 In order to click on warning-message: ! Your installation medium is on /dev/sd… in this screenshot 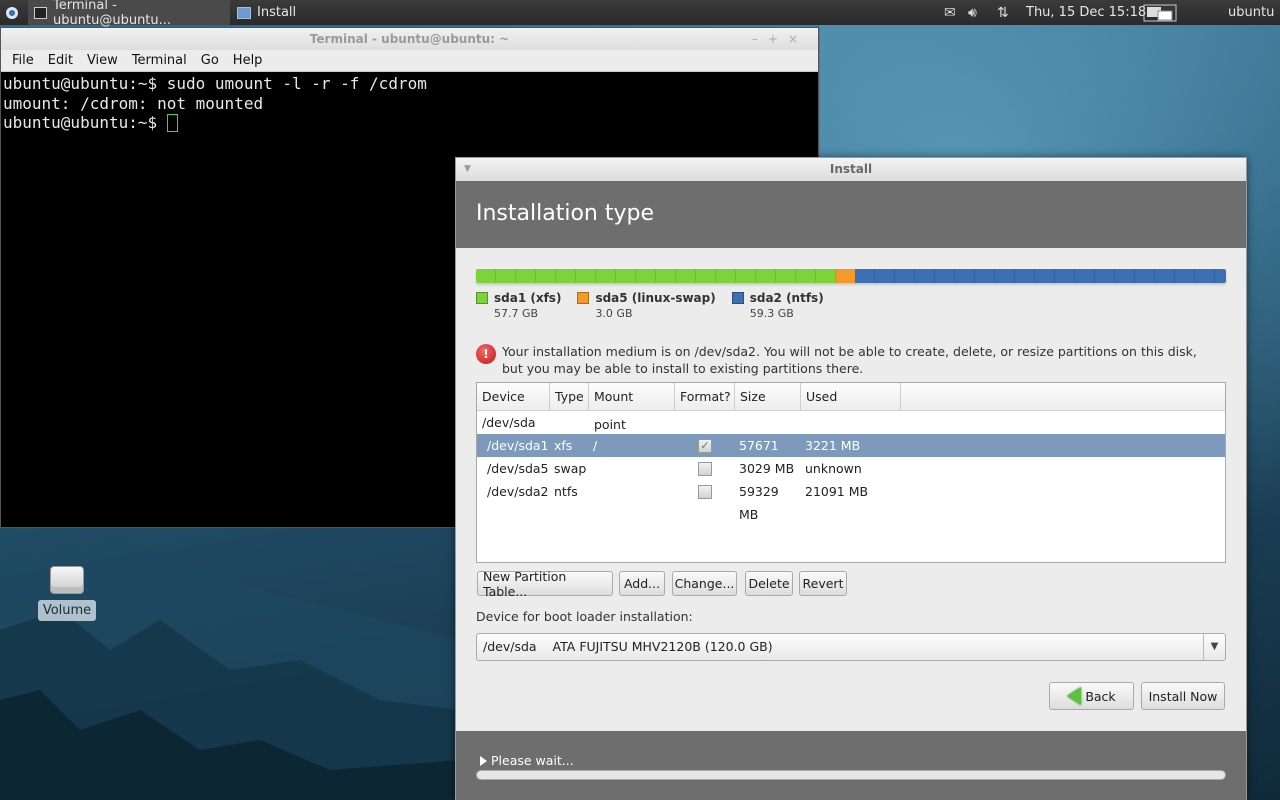, I will do `click(846, 360)`.